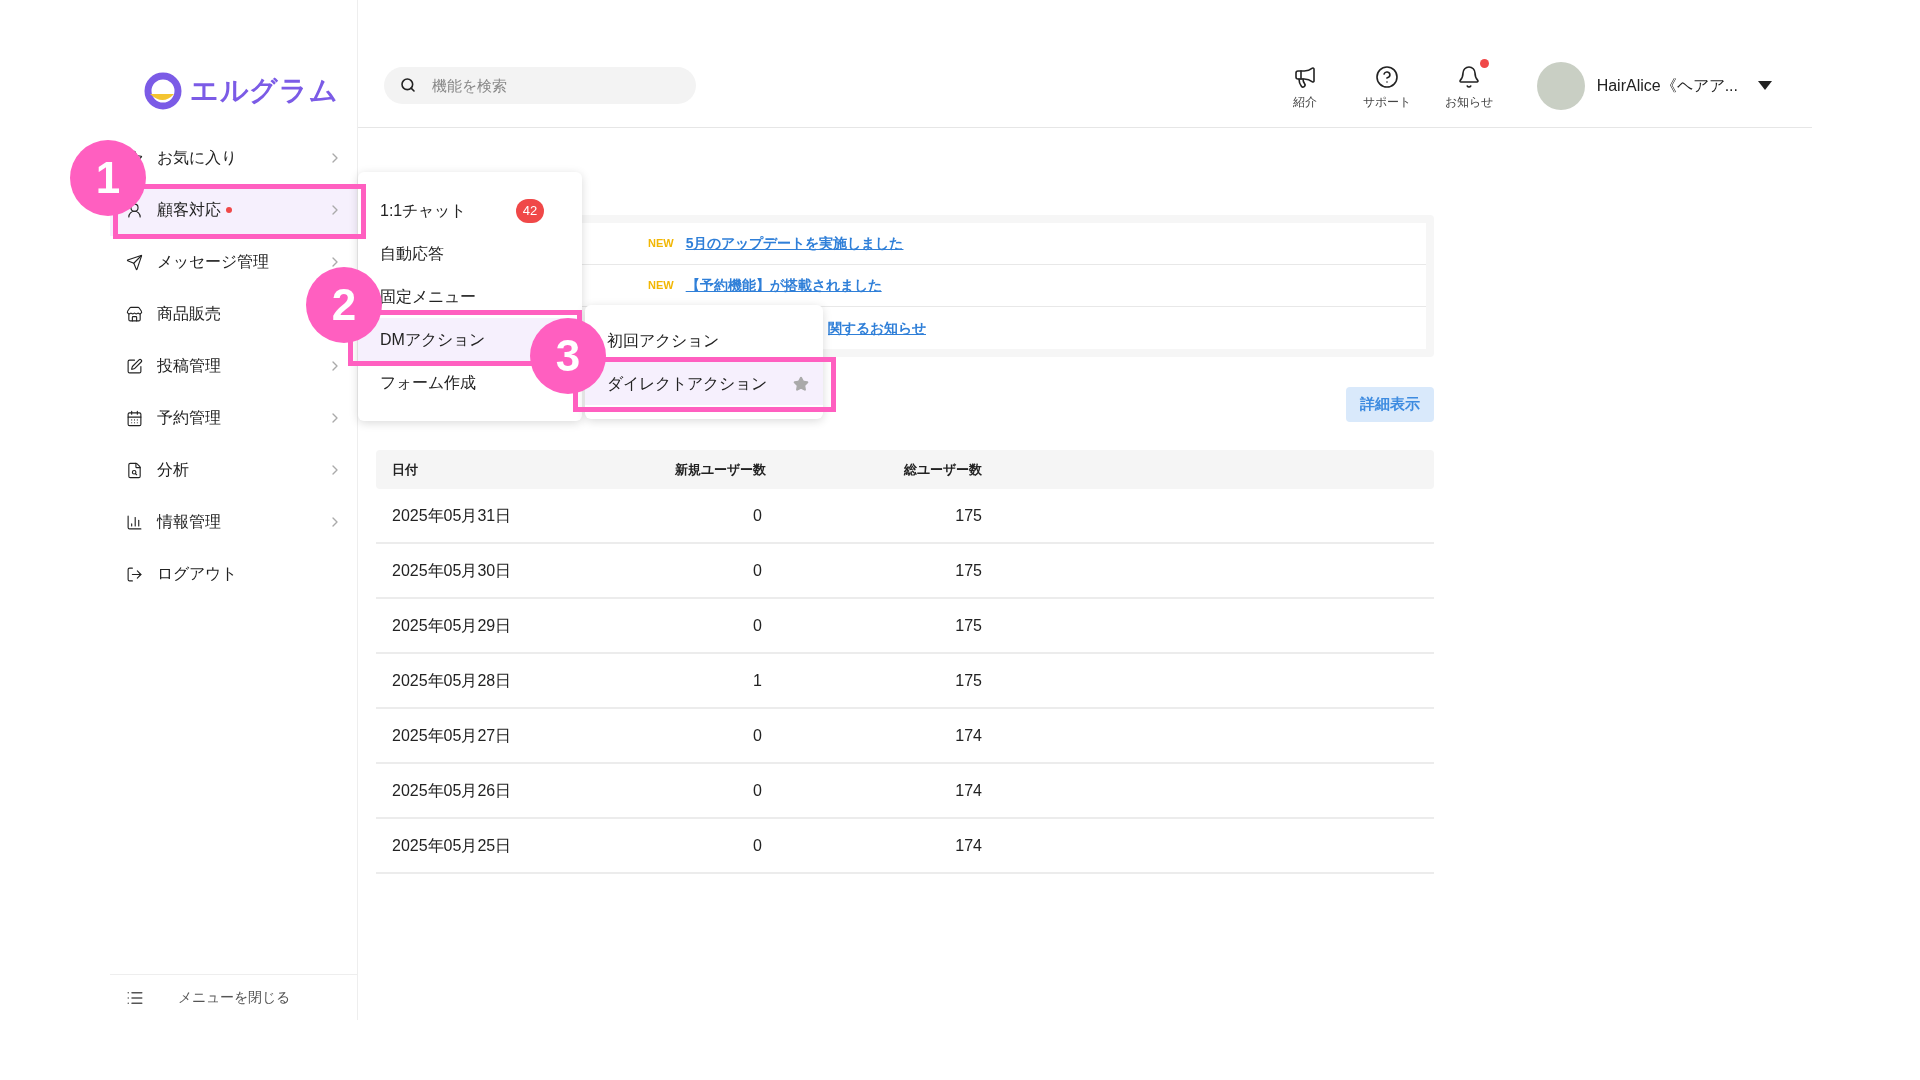 This screenshot has height=1080, width=1920. What do you see at coordinates (1386, 76) in the screenshot?
I see `help-icon` at bounding box center [1386, 76].